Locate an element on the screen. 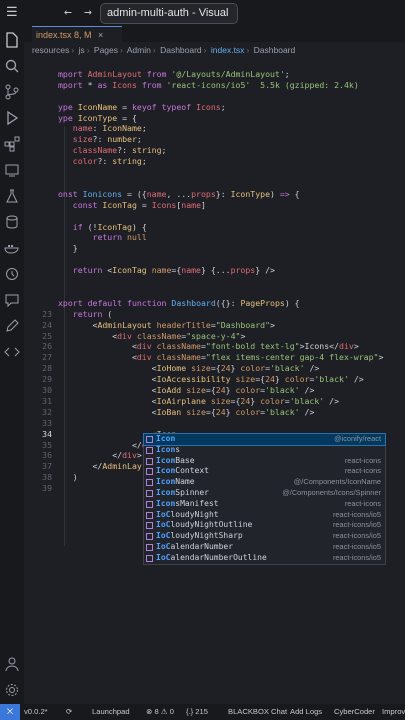 This screenshot has height=720, width=405. autocomplete-item: IconBase react-icons is located at coordinates (264, 461).